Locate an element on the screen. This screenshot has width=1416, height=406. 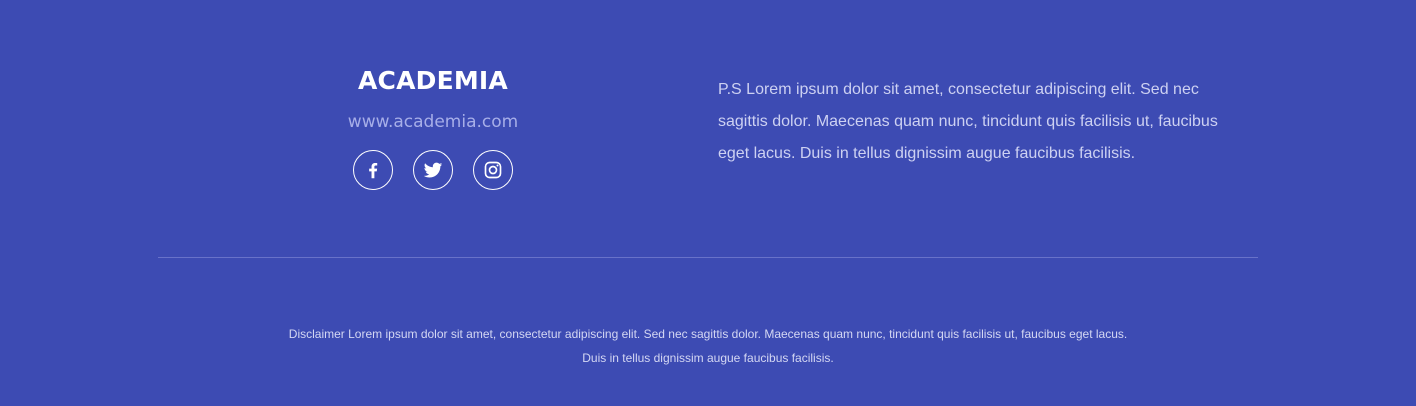
brand-title: ACADEMIA is located at coordinates (432, 80).